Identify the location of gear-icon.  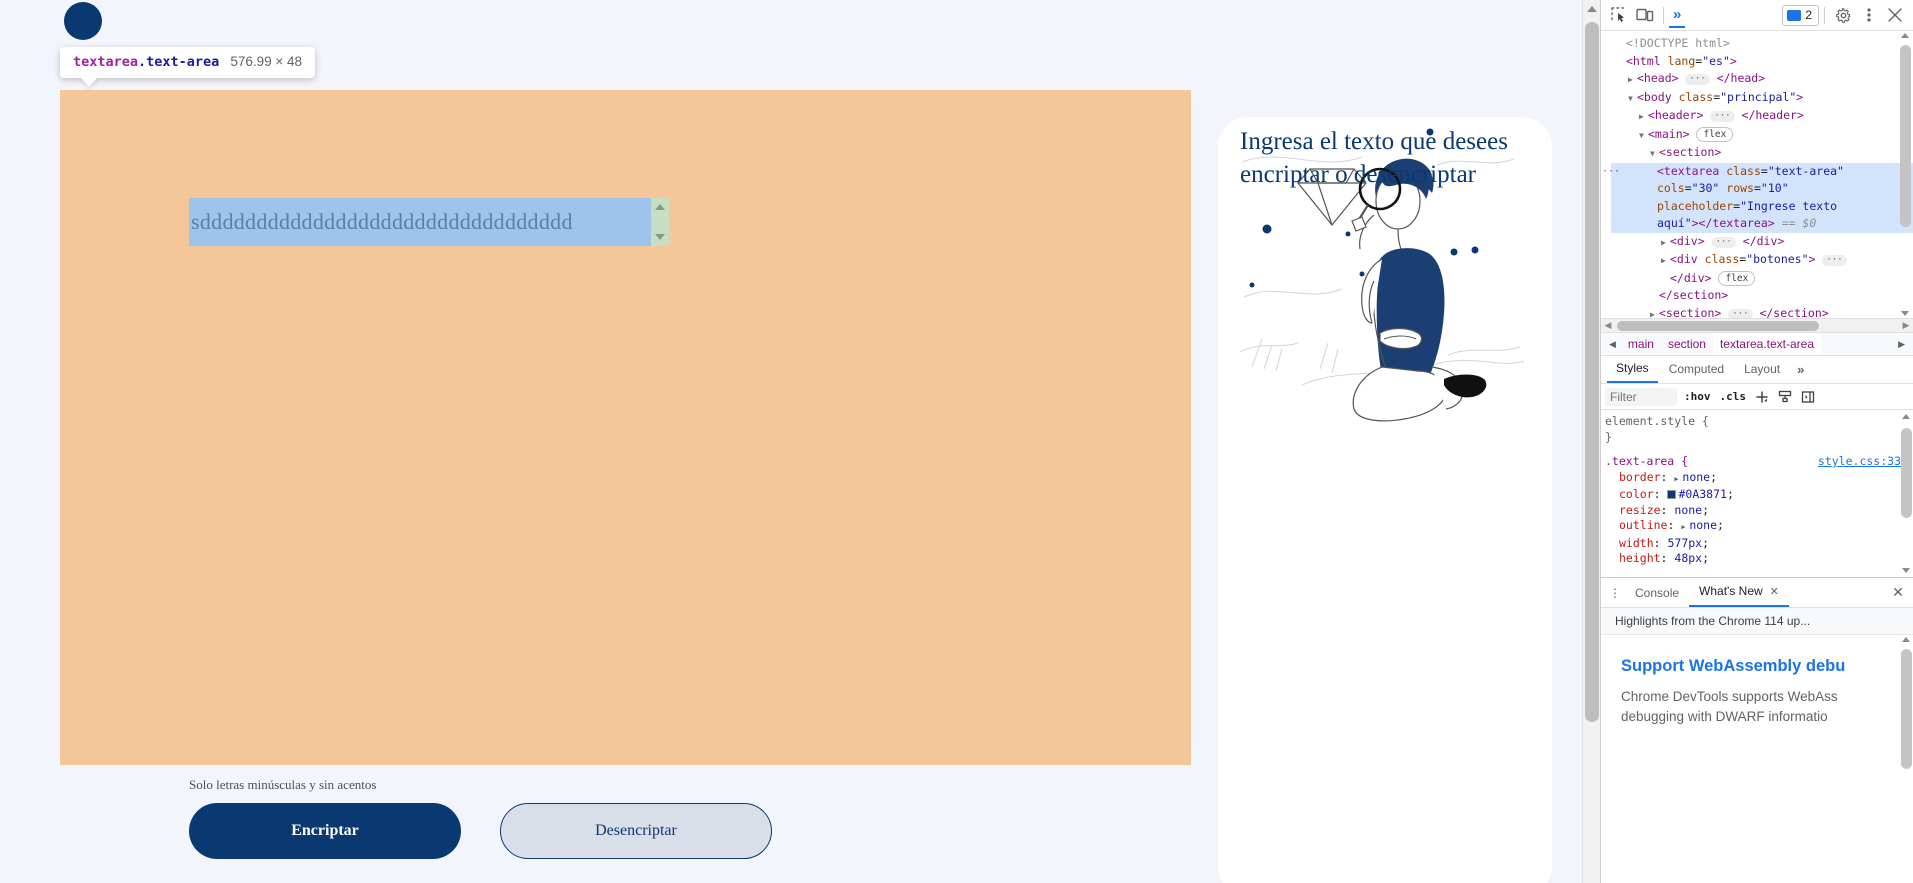
(1843, 15).